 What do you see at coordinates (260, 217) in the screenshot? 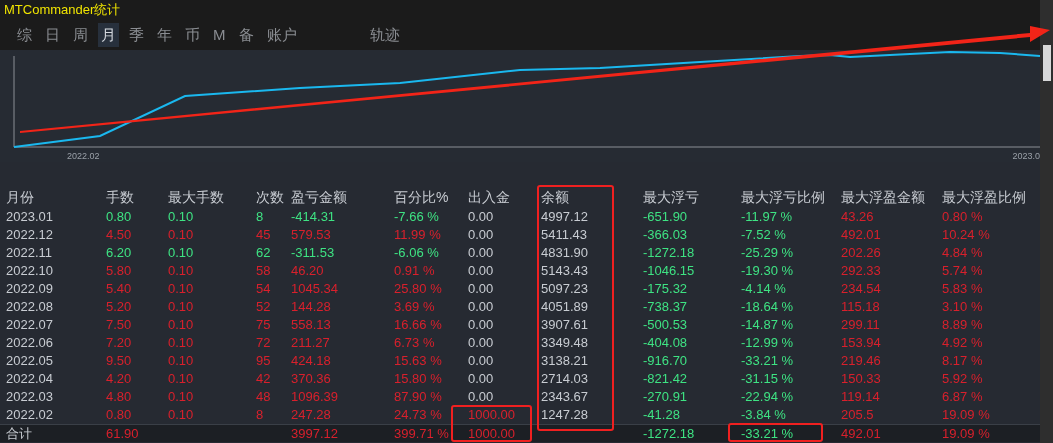
I see `table-cell-text: 8` at bounding box center [260, 217].